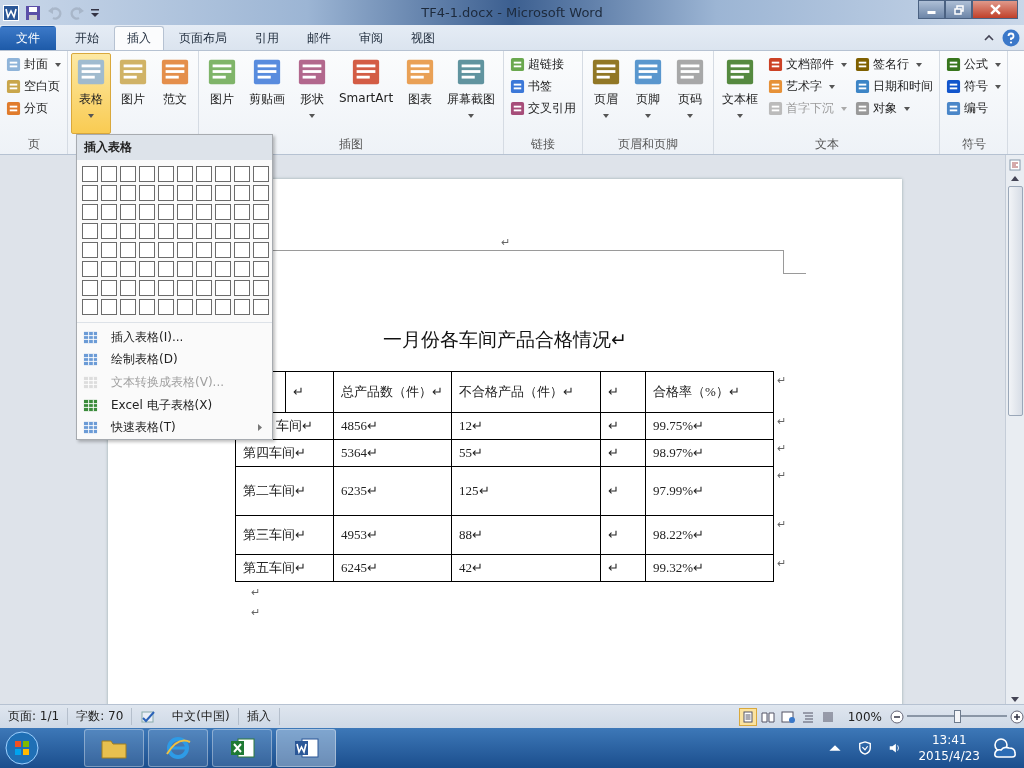 The width and height of the screenshot is (1024, 768). What do you see at coordinates (974, 86) in the screenshot?
I see `ribbon-button: 符号` at bounding box center [974, 86].